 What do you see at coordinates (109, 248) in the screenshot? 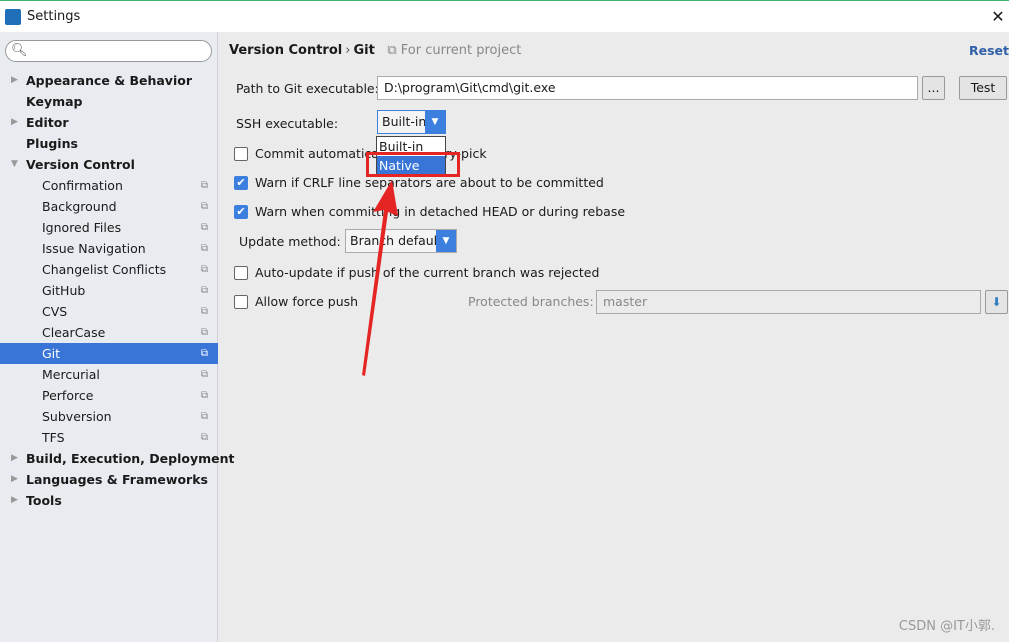
I see `sidebar-item-issue-navigation: Issue Navigation ⧉` at bounding box center [109, 248].